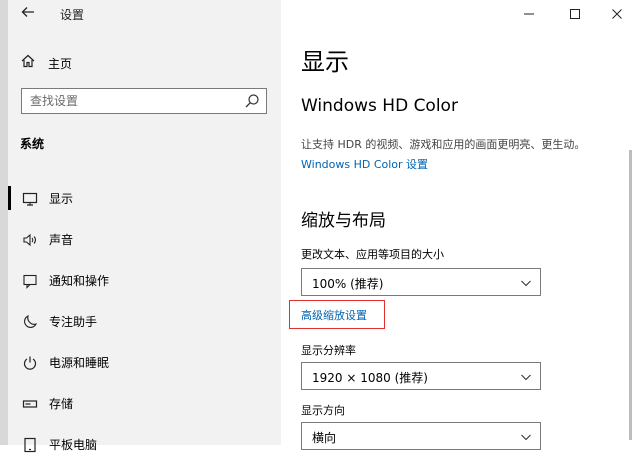 The width and height of the screenshot is (637, 465). What do you see at coordinates (73, 322) in the screenshot?
I see `sidebar-item-label: 专注助手` at bounding box center [73, 322].